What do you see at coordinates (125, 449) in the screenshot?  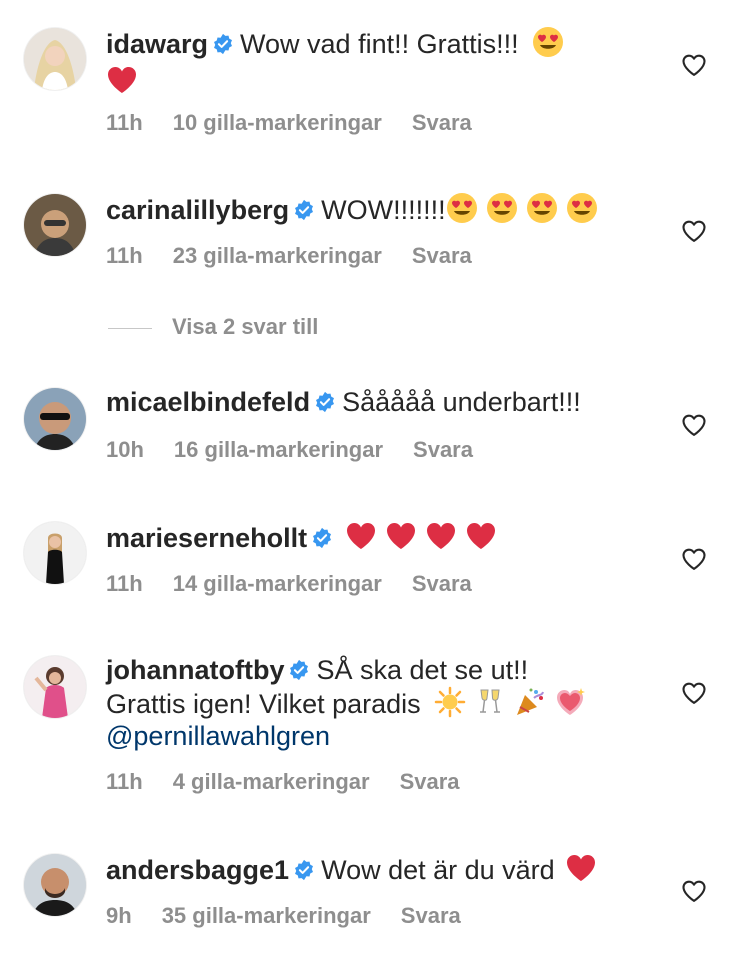 I see `timestamp: 10h` at bounding box center [125, 449].